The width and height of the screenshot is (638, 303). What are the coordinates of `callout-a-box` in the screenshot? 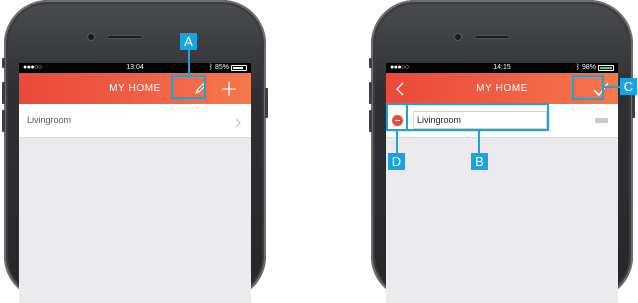 It's located at (188, 87).